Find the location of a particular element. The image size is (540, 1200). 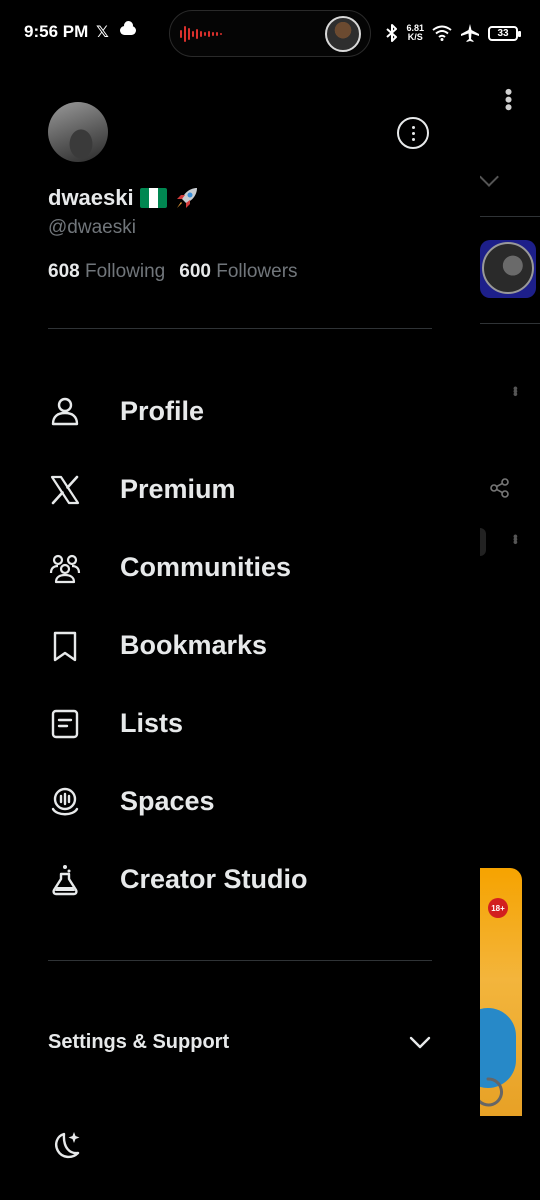

background-feed: ••• ••• ••• 18+ is located at coordinates (507, 633).